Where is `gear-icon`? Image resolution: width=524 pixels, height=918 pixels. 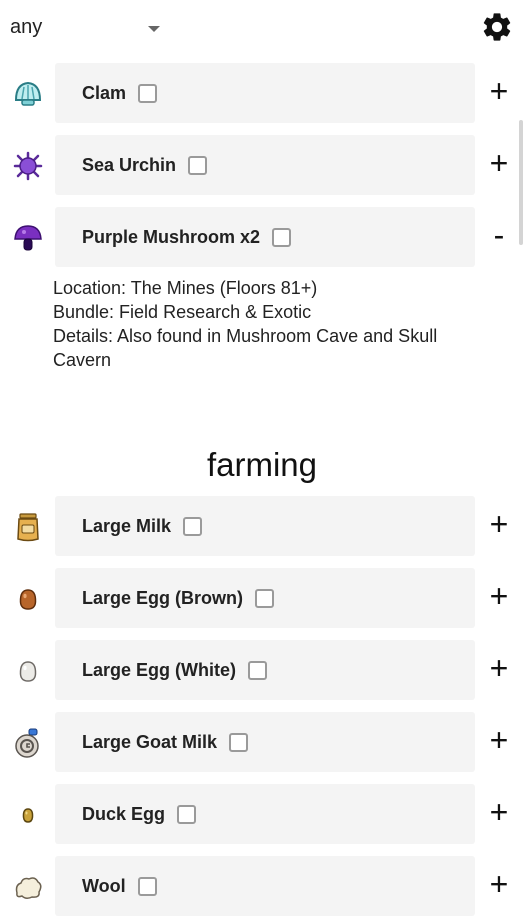 gear-icon is located at coordinates (497, 27).